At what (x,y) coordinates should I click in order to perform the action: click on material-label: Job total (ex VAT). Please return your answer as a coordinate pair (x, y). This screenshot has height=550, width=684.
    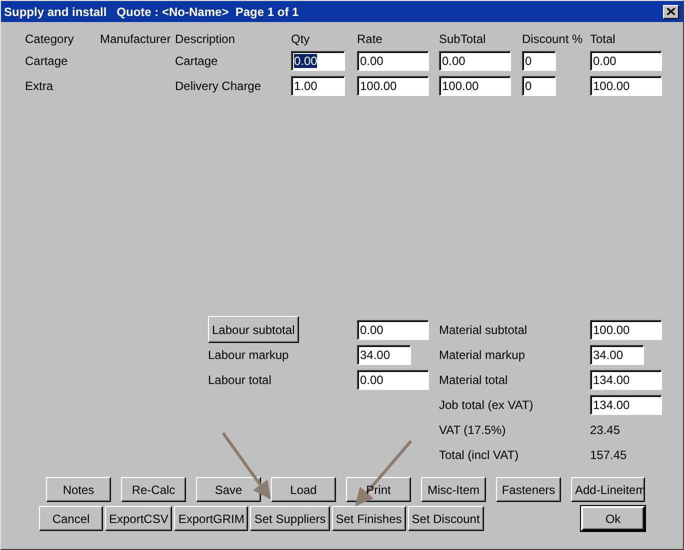
    Looking at the image, I should click on (486, 405).